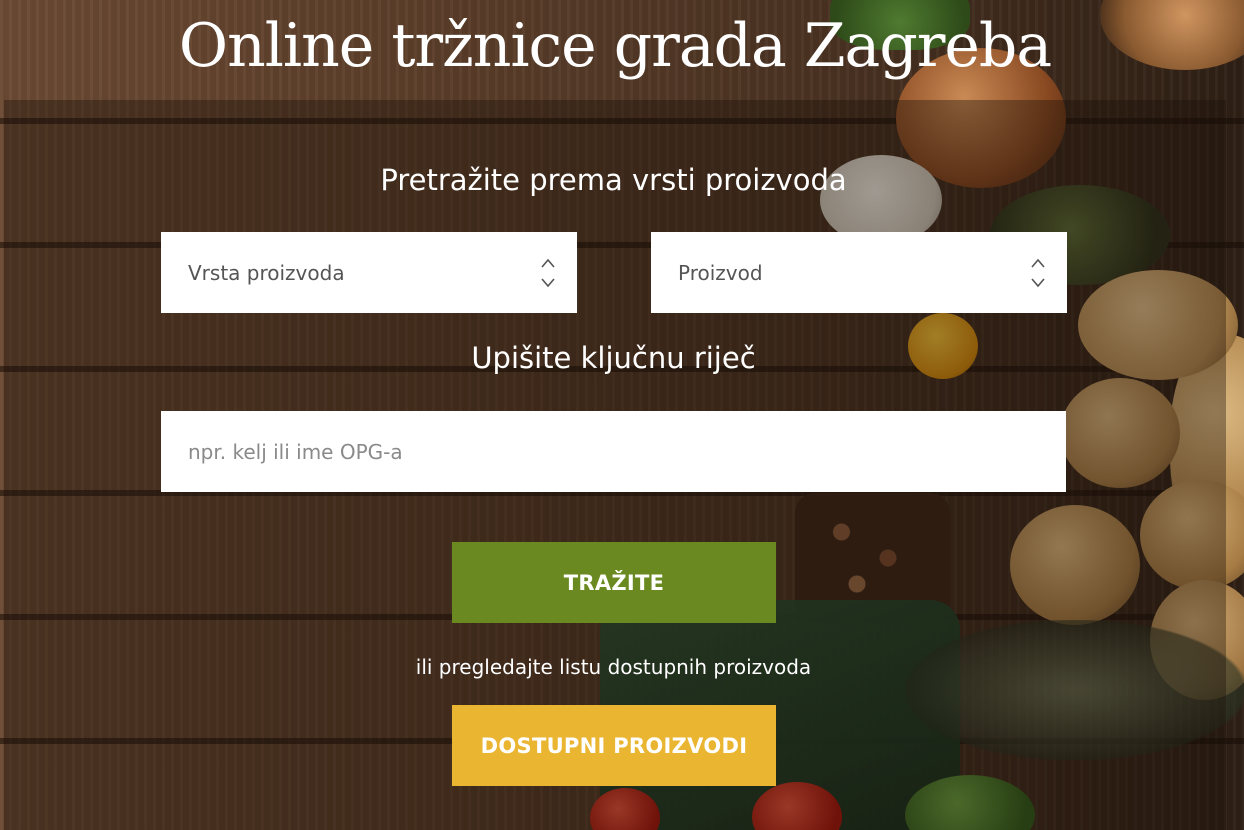  Describe the element at coordinates (859, 272) in the screenshot. I see `product-select: Proizvod` at that location.